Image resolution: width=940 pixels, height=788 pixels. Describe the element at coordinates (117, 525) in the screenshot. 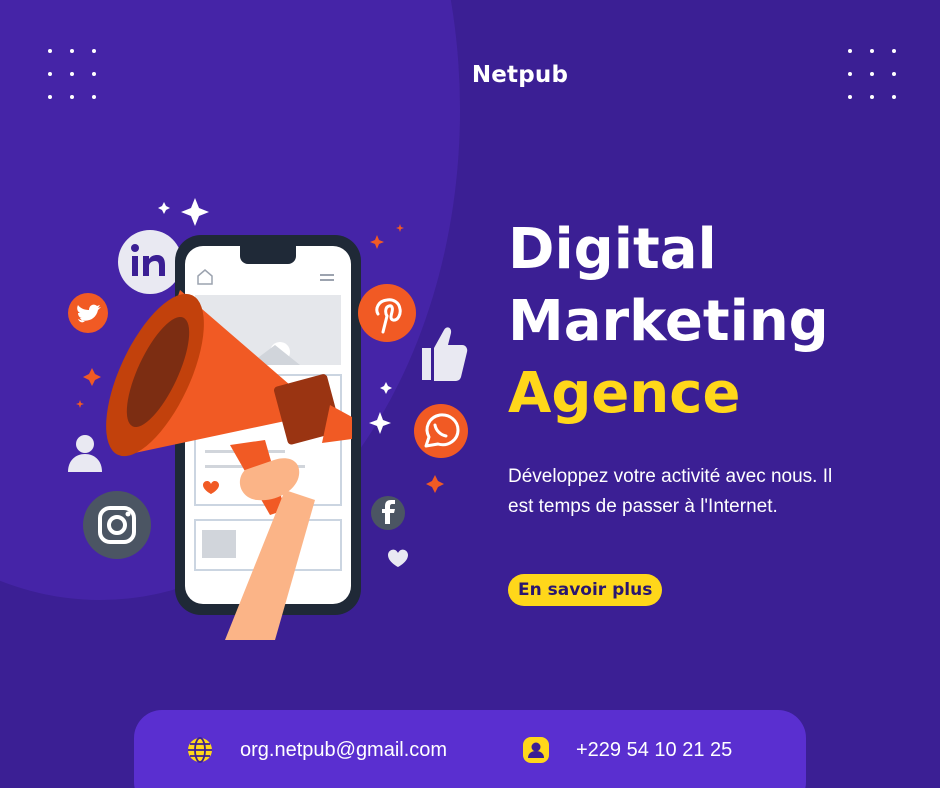

I see `instagram-icon` at that location.